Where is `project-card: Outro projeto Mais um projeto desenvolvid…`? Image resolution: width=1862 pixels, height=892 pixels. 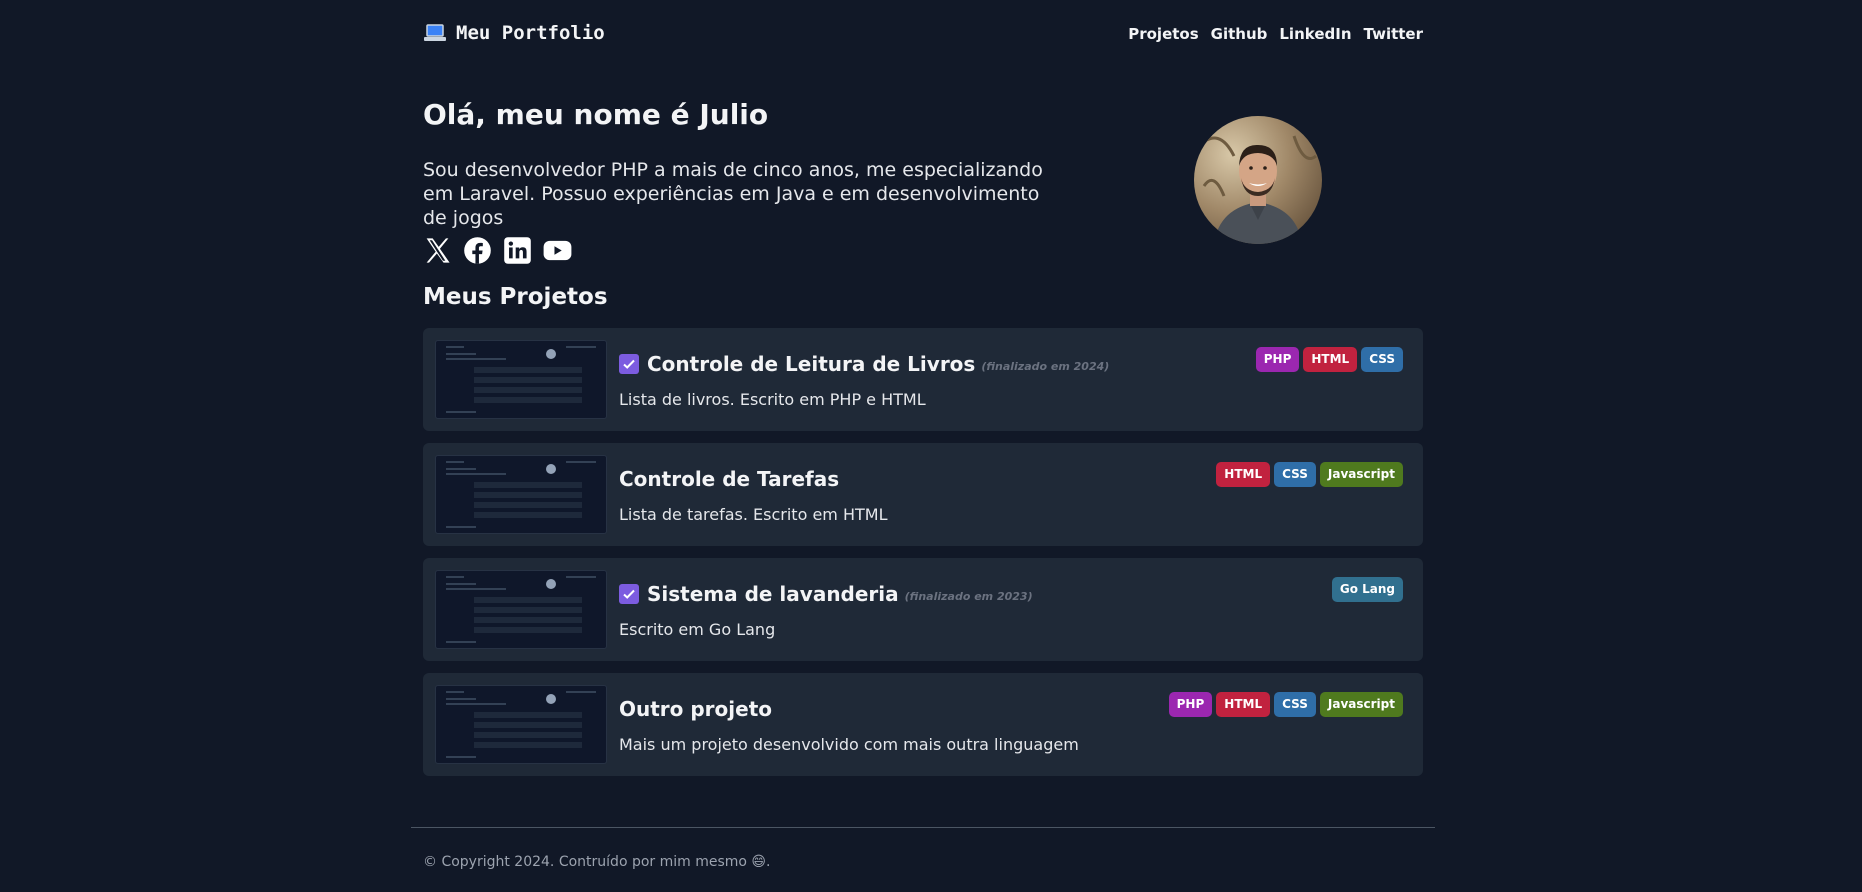
project-card: Outro projeto Mais um projeto desenvolvid… is located at coordinates (923, 724).